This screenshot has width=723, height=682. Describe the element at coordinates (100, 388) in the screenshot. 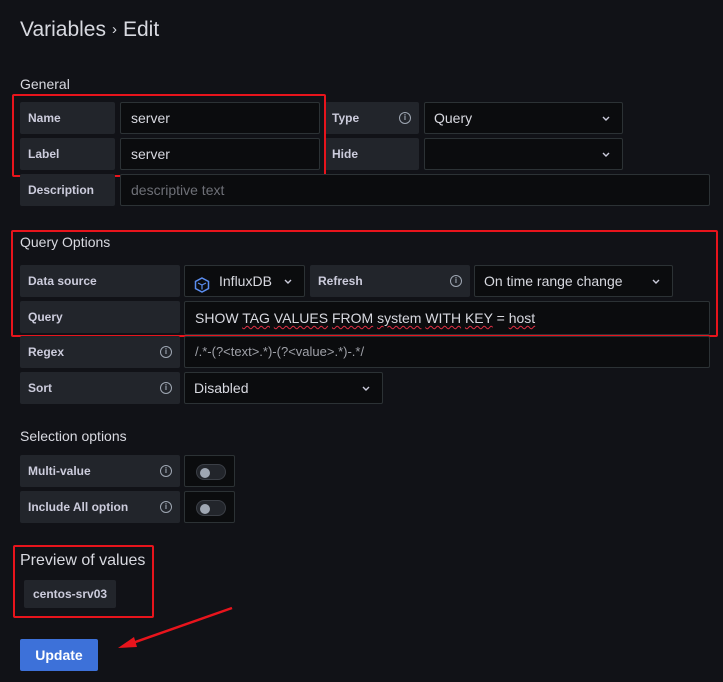

I see `sort-label: Sort i` at that location.